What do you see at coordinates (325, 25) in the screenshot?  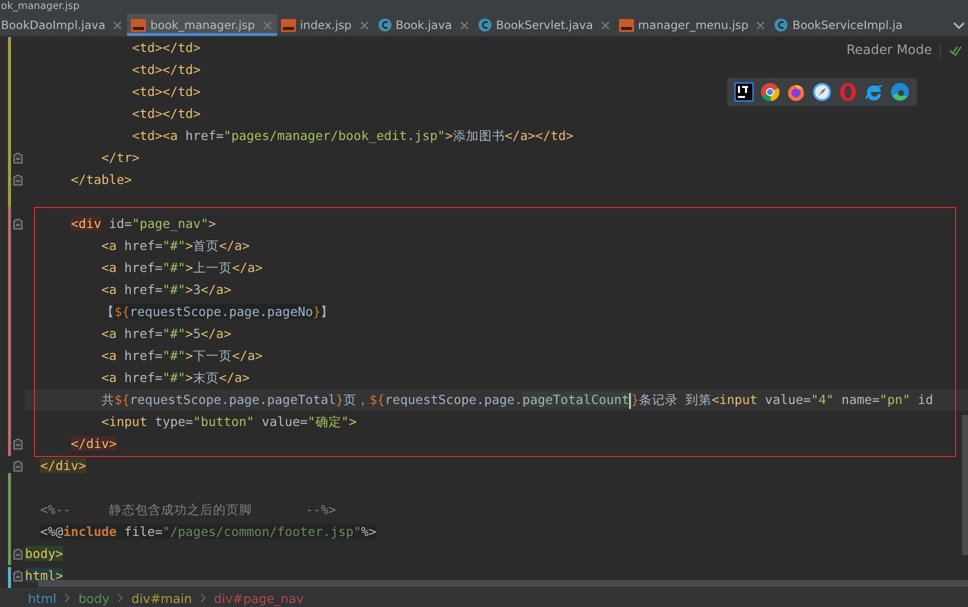 I see `file-tab: index.jsp` at bounding box center [325, 25].